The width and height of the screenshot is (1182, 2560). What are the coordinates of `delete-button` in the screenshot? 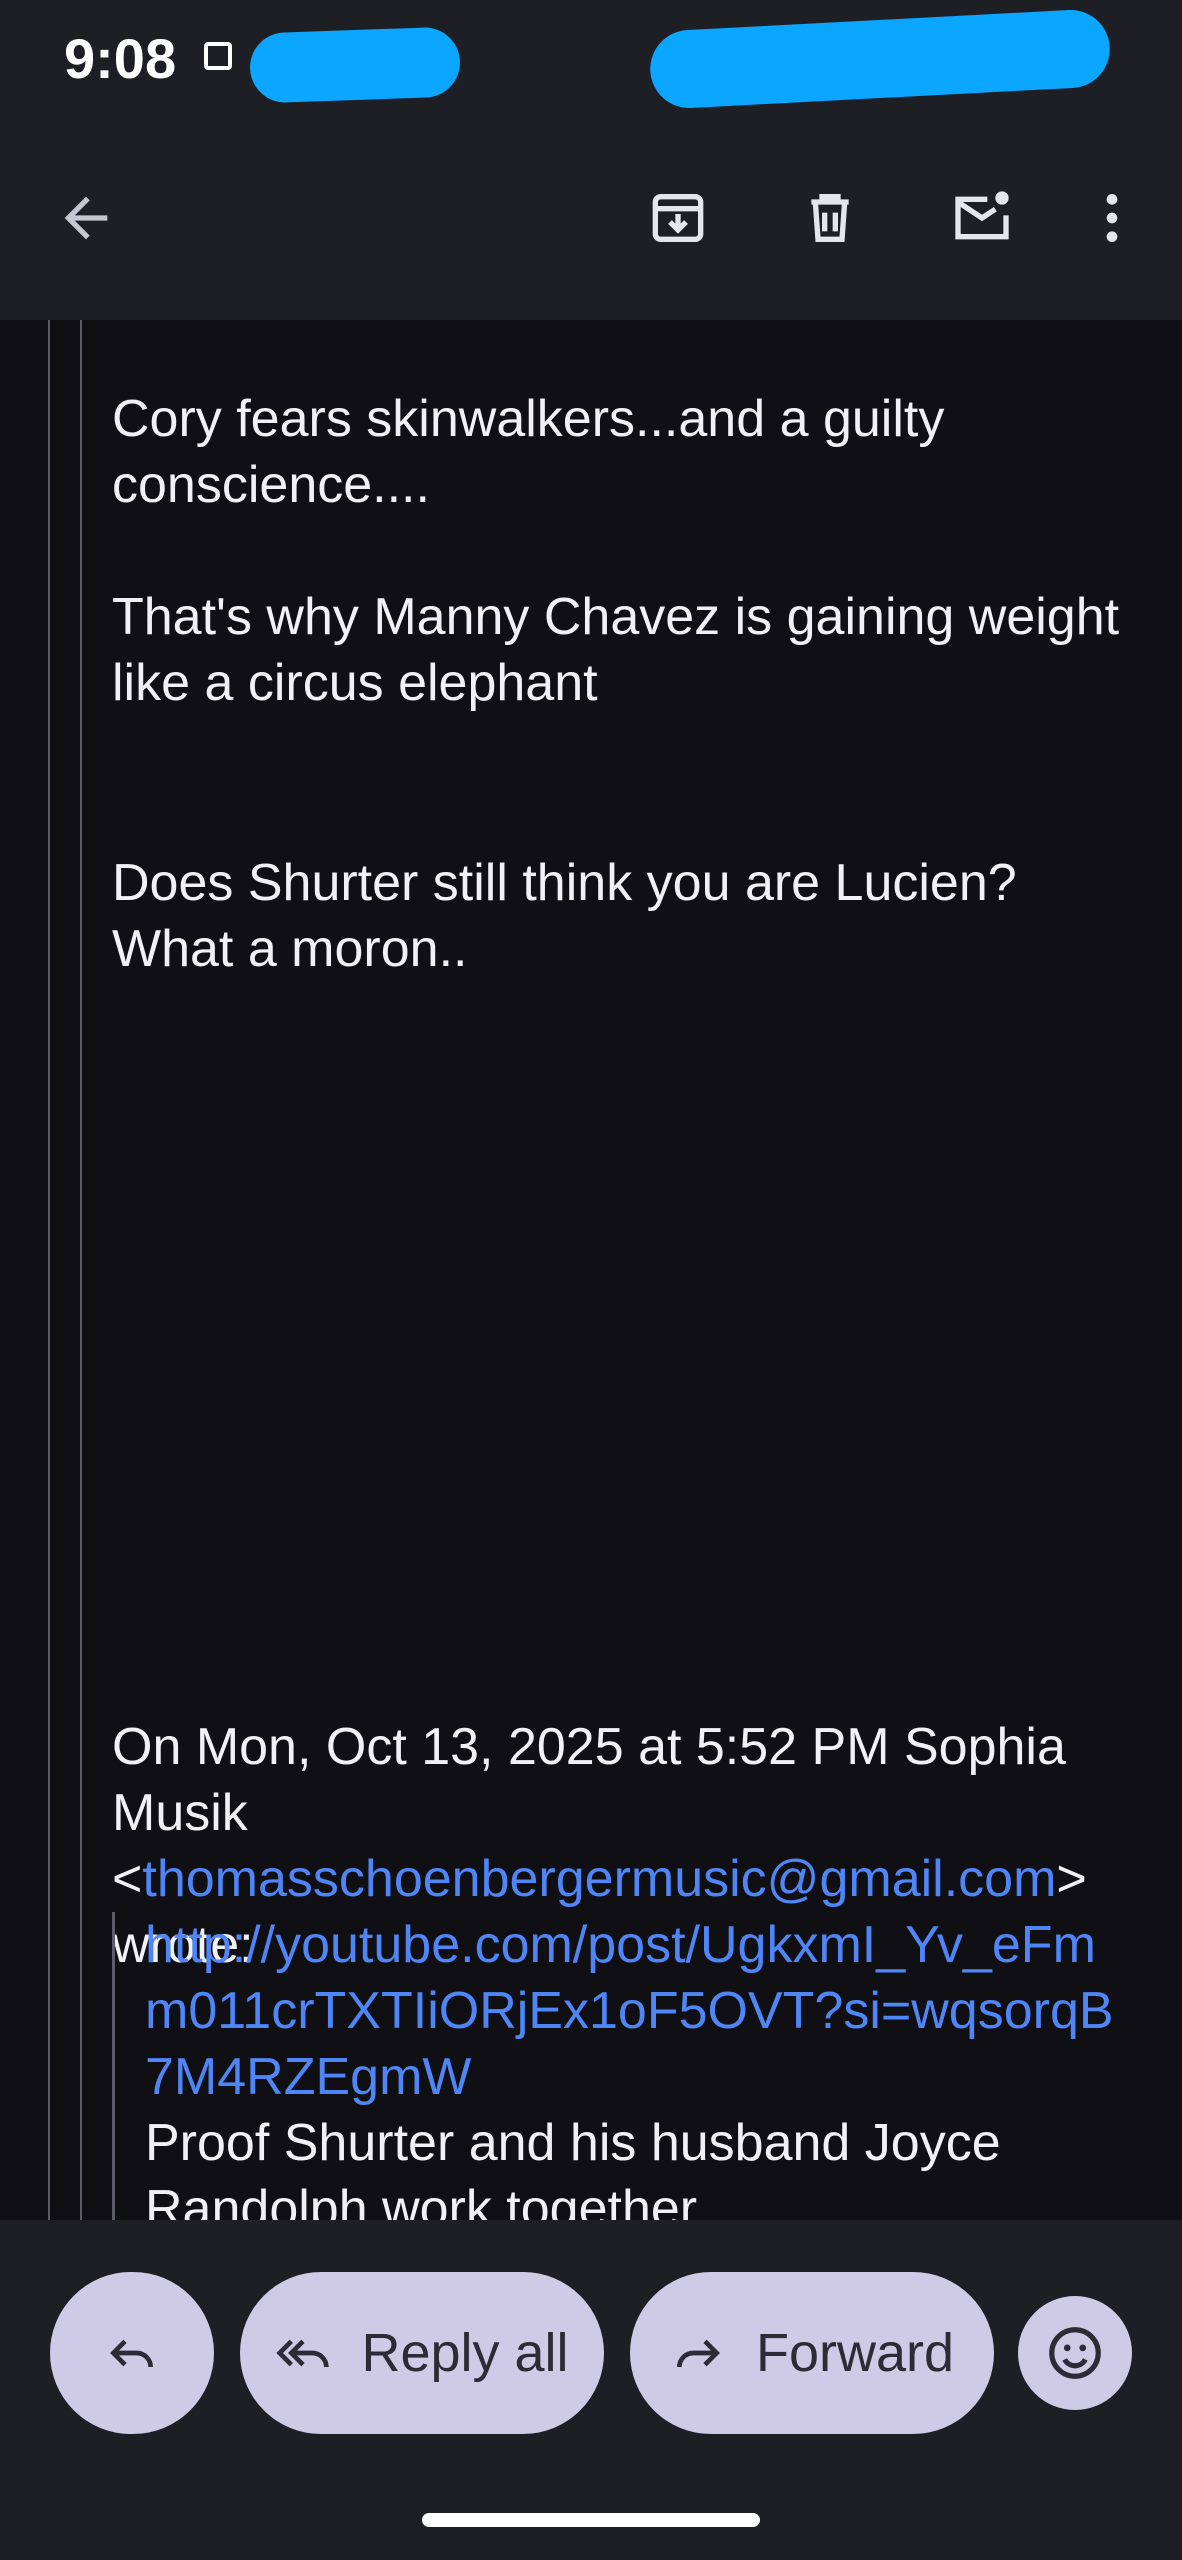 It's located at (830, 218).